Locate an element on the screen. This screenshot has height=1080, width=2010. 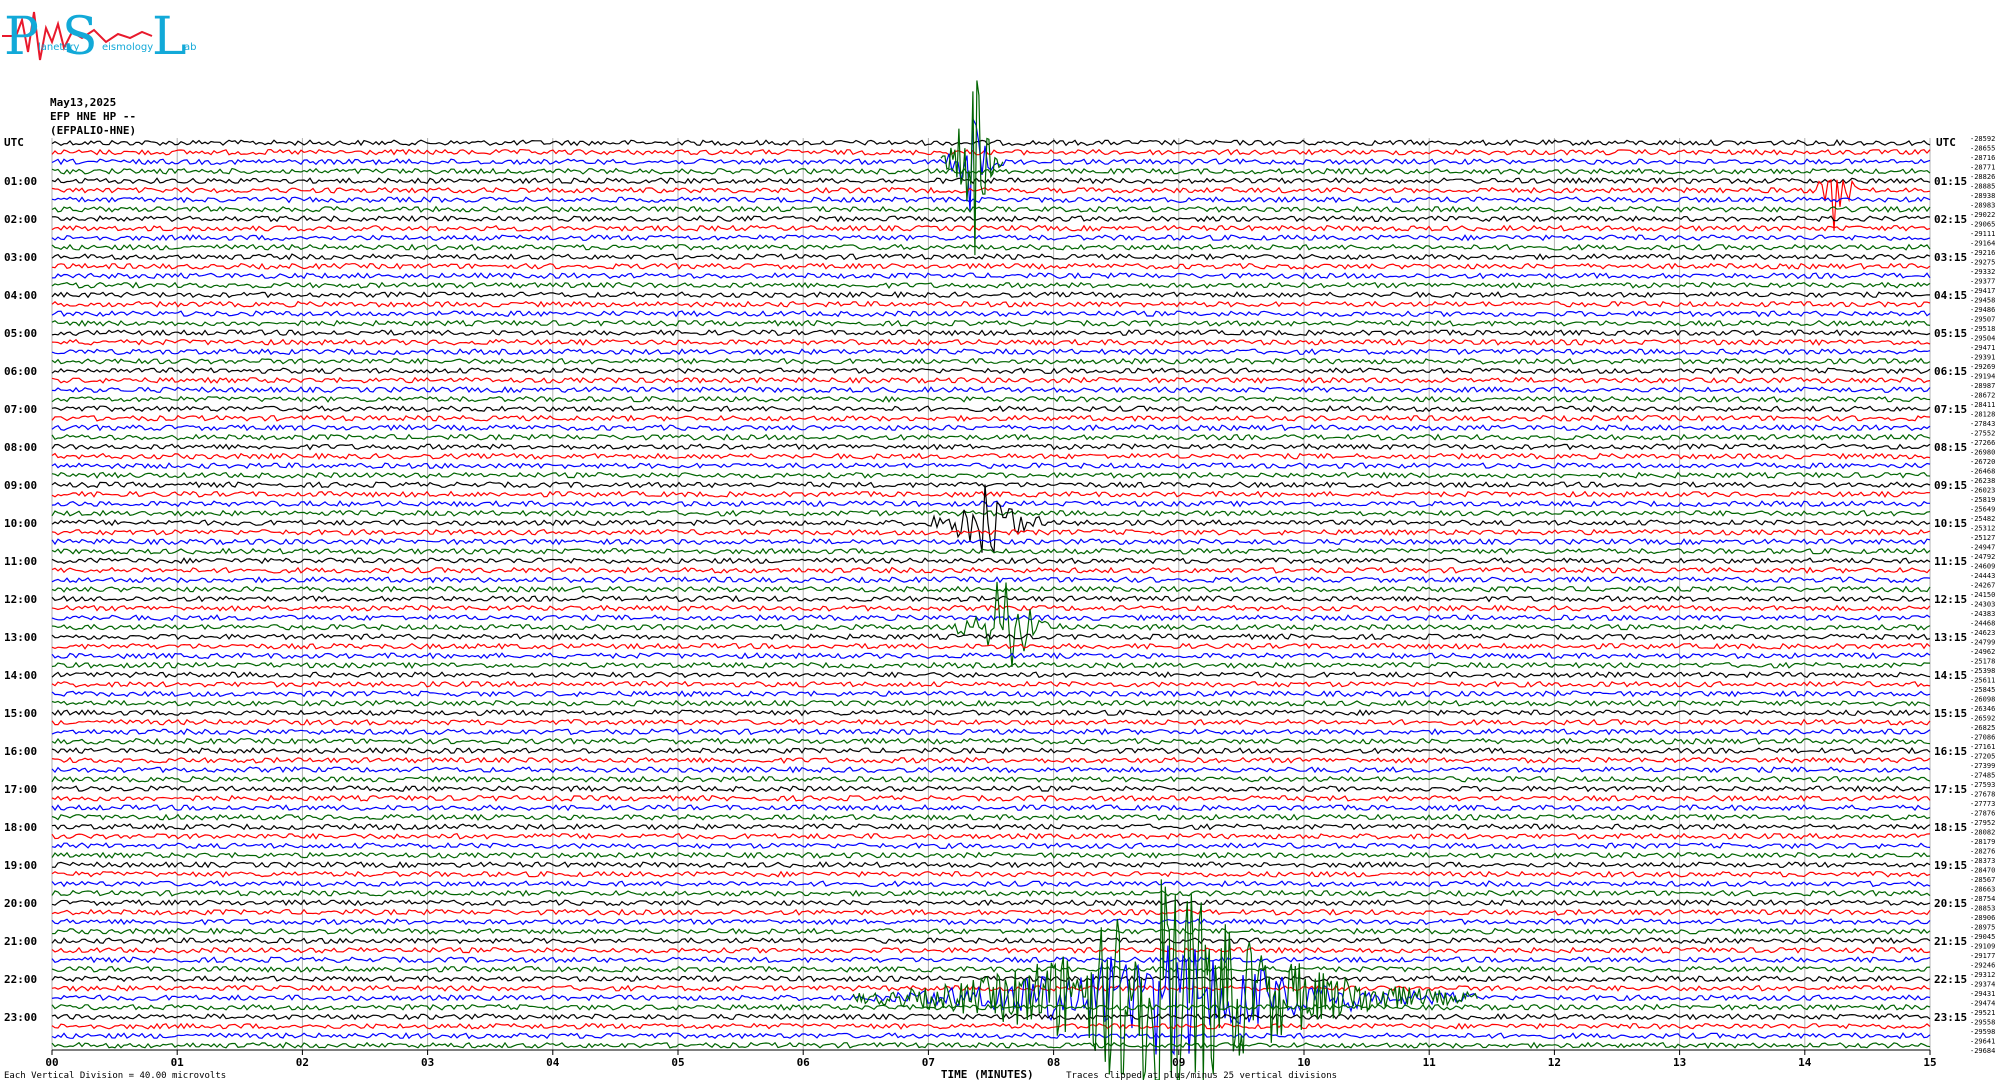
trace-offset-label-18: -29486 is located at coordinates (1982, 310).